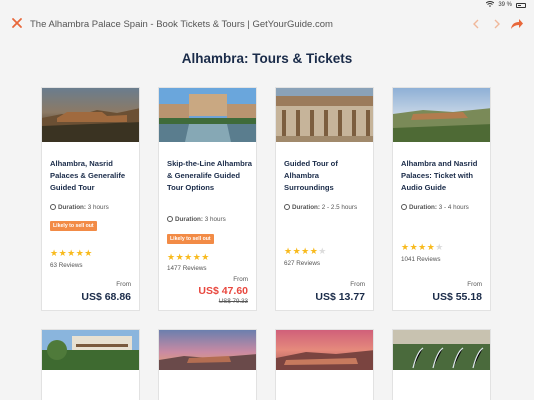 This screenshot has width=534, height=400. I want to click on tour-image-generalife-gardens, so click(90, 350).